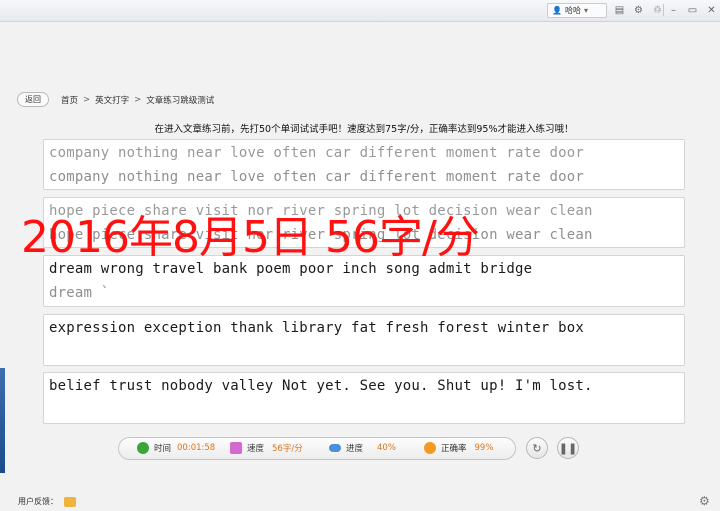 This screenshot has width=720, height=511. Describe the element at coordinates (663, 10) in the screenshot. I see `titlebar-divider` at that location.